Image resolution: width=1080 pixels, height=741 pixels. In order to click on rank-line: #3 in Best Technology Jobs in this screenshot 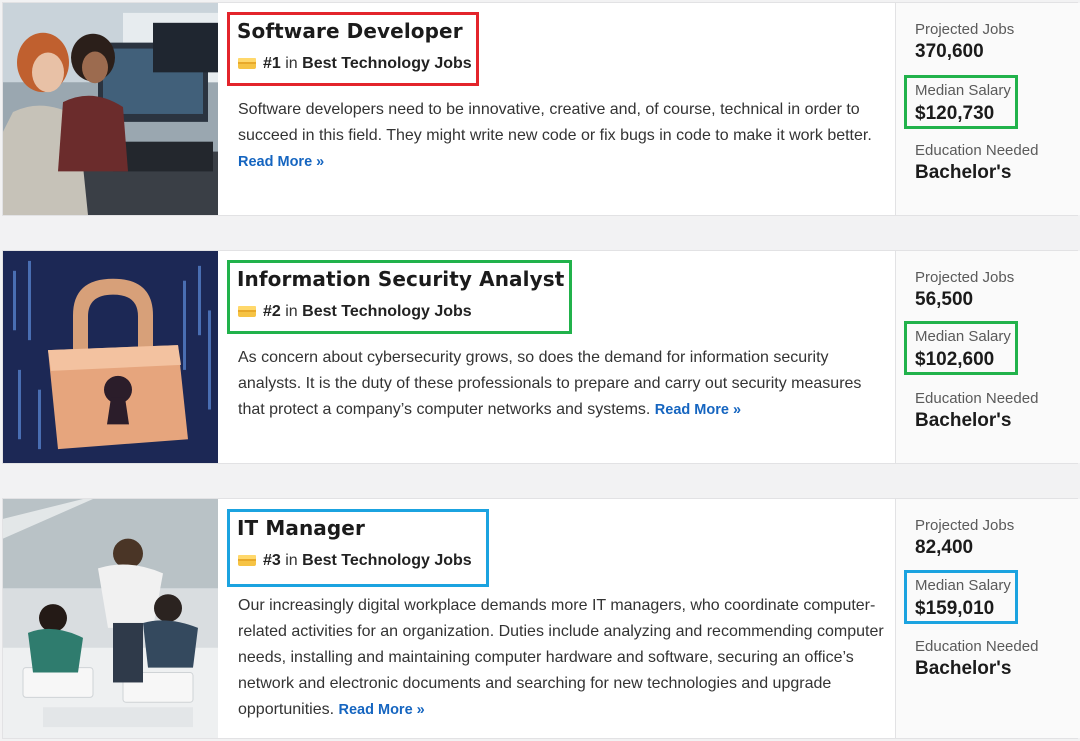, I will do `click(358, 561)`.